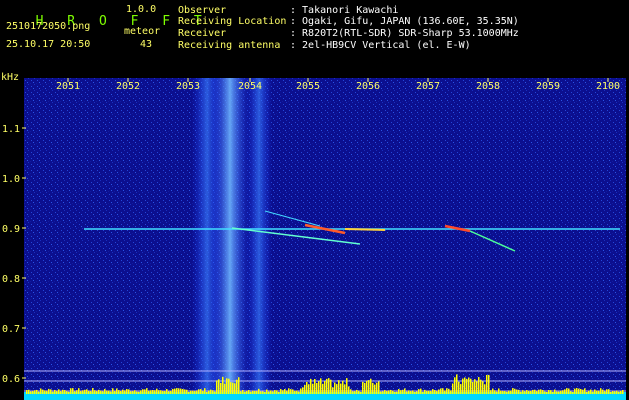 The image size is (629, 400). What do you see at coordinates (68, 86) in the screenshot?
I see `x-tick-label: 2051` at bounding box center [68, 86].